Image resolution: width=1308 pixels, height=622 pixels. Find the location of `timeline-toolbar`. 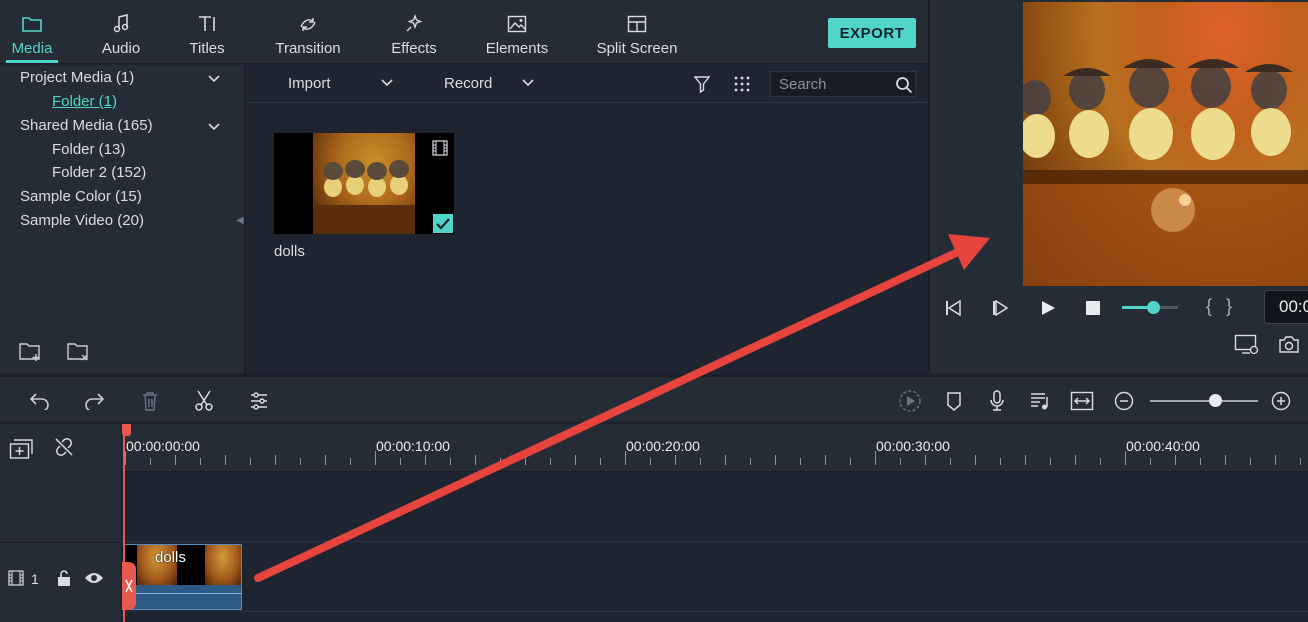

timeline-toolbar is located at coordinates (654, 399).